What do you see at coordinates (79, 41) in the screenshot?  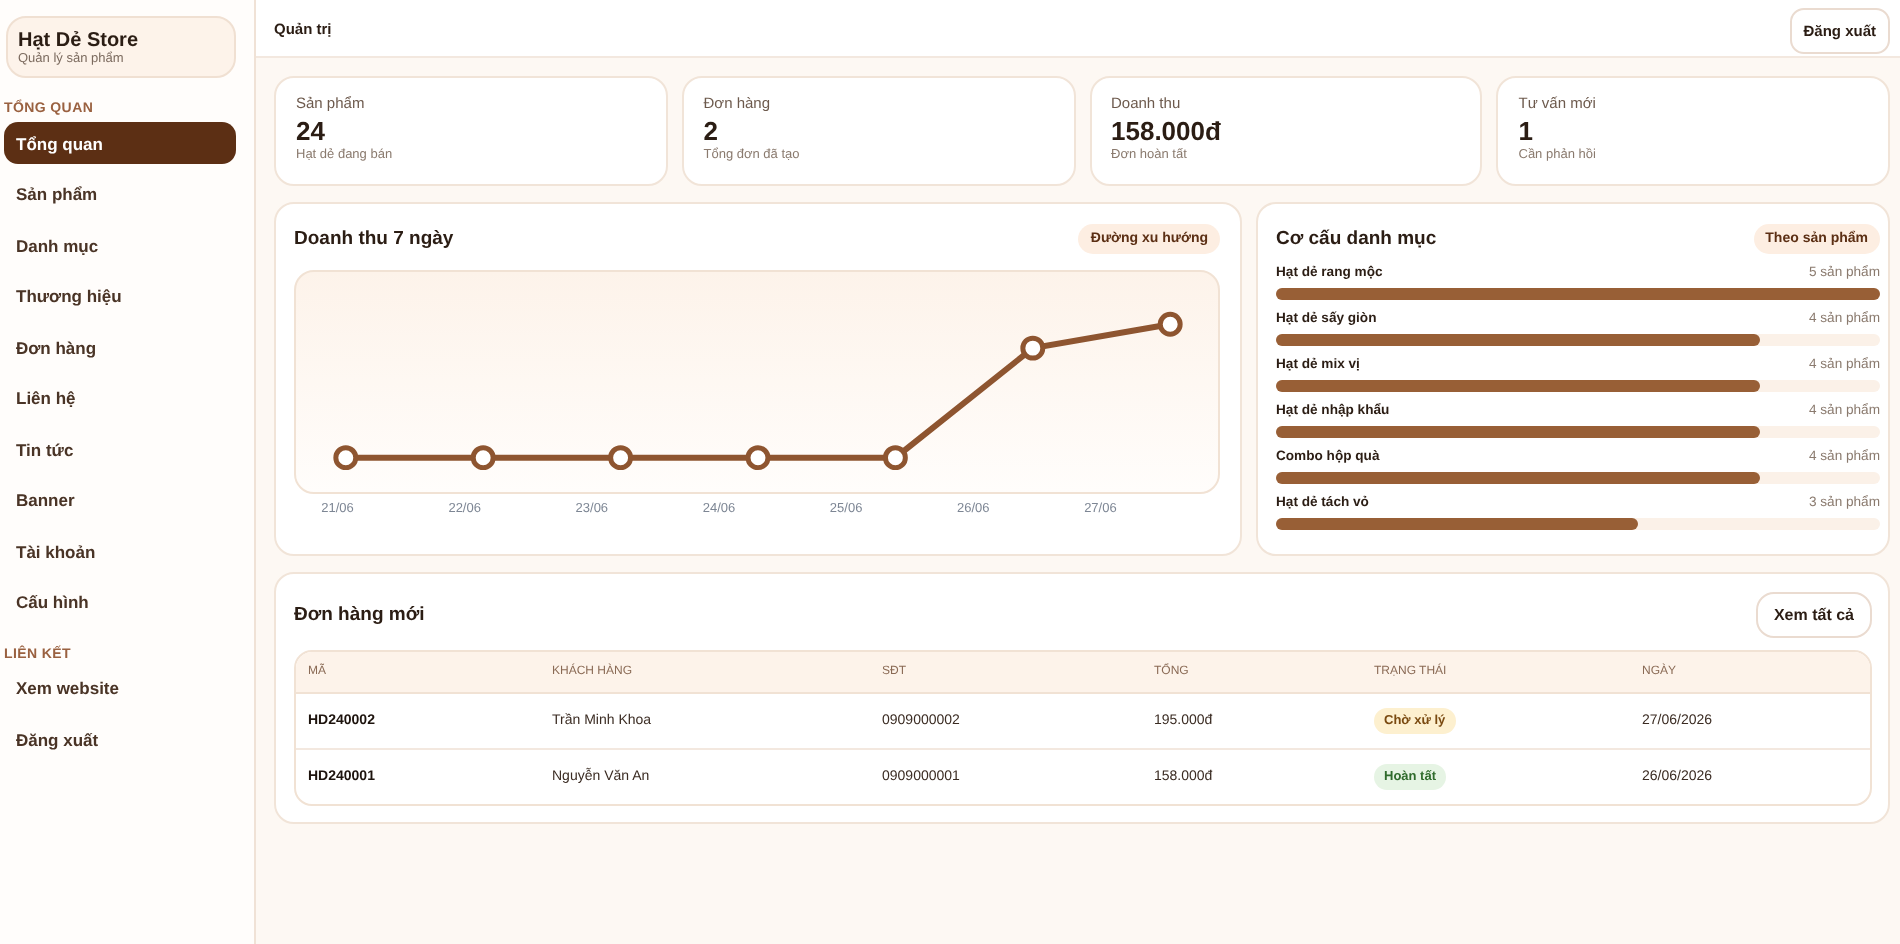 I see `brand-title: Hạt Dẻ Store` at bounding box center [79, 41].